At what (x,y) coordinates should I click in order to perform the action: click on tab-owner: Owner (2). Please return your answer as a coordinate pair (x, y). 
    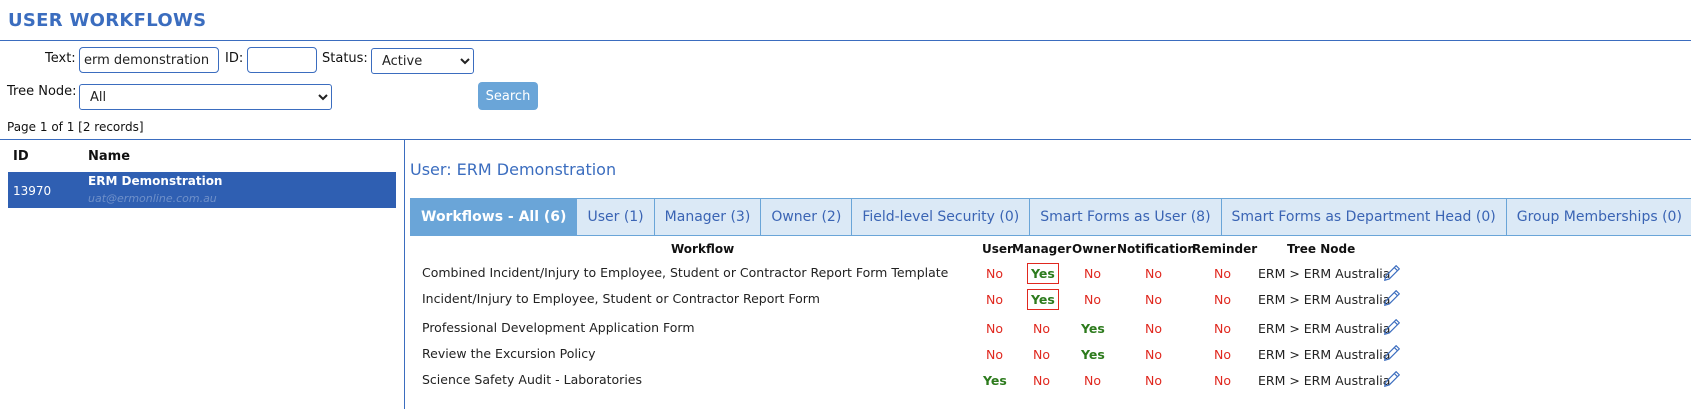
    Looking at the image, I should click on (806, 217).